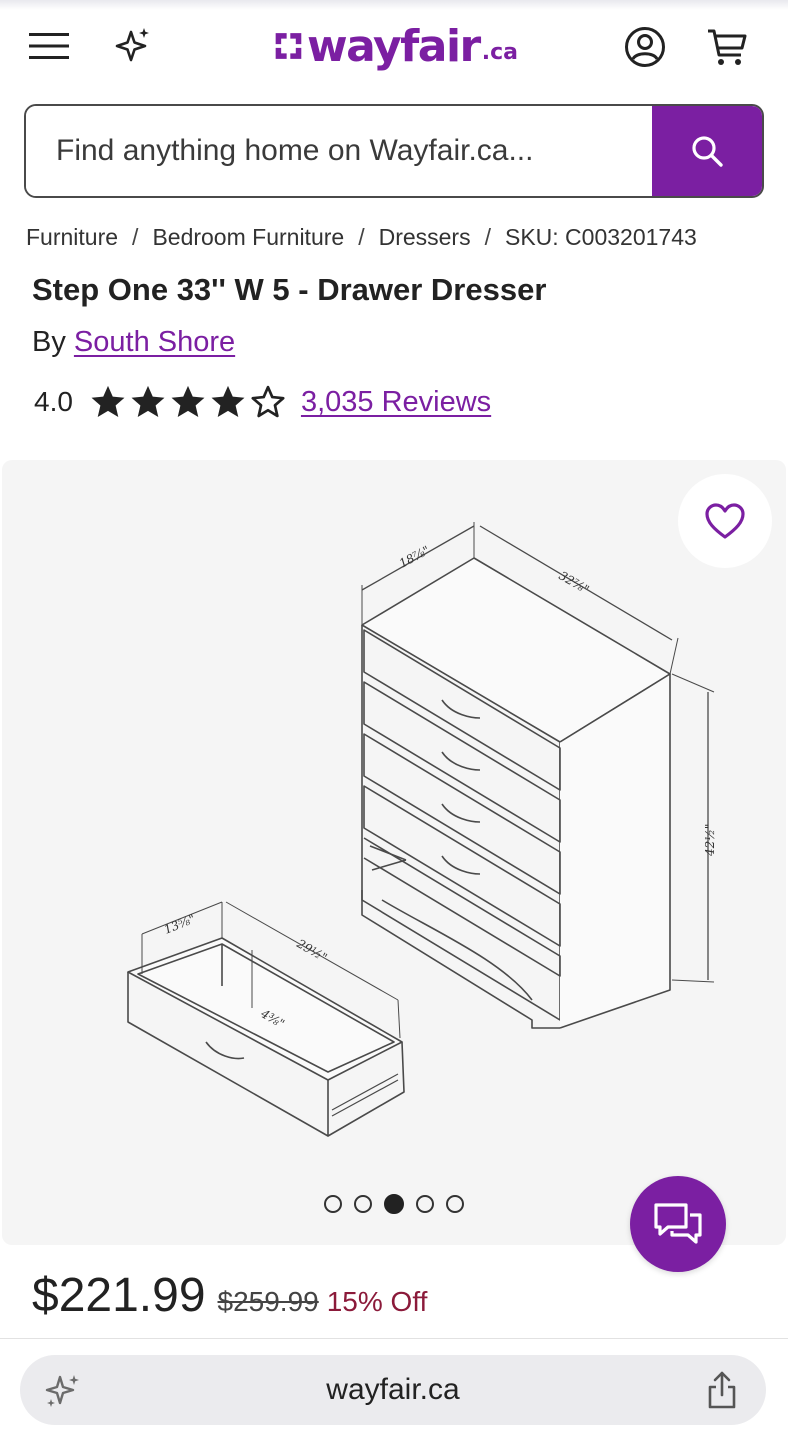 This screenshot has width=788, height=1440. Describe the element at coordinates (289, 289) in the screenshot. I see `product-title: Step One 33'' W 5 - Drawer Dresser` at that location.